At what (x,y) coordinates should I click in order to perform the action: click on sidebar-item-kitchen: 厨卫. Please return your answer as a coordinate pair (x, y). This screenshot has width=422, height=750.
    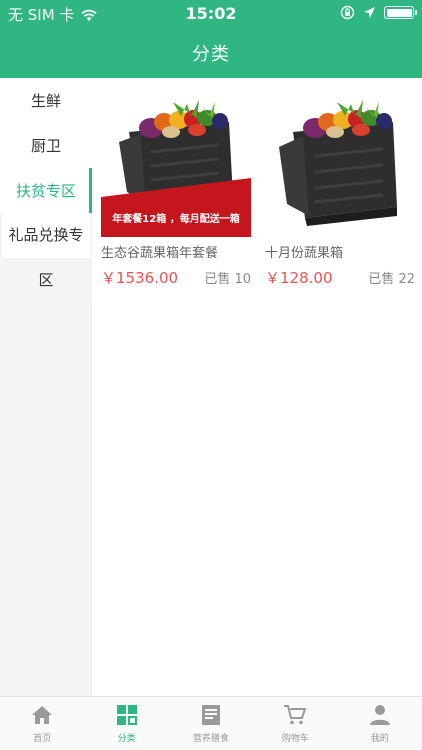
    Looking at the image, I should click on (46, 145).